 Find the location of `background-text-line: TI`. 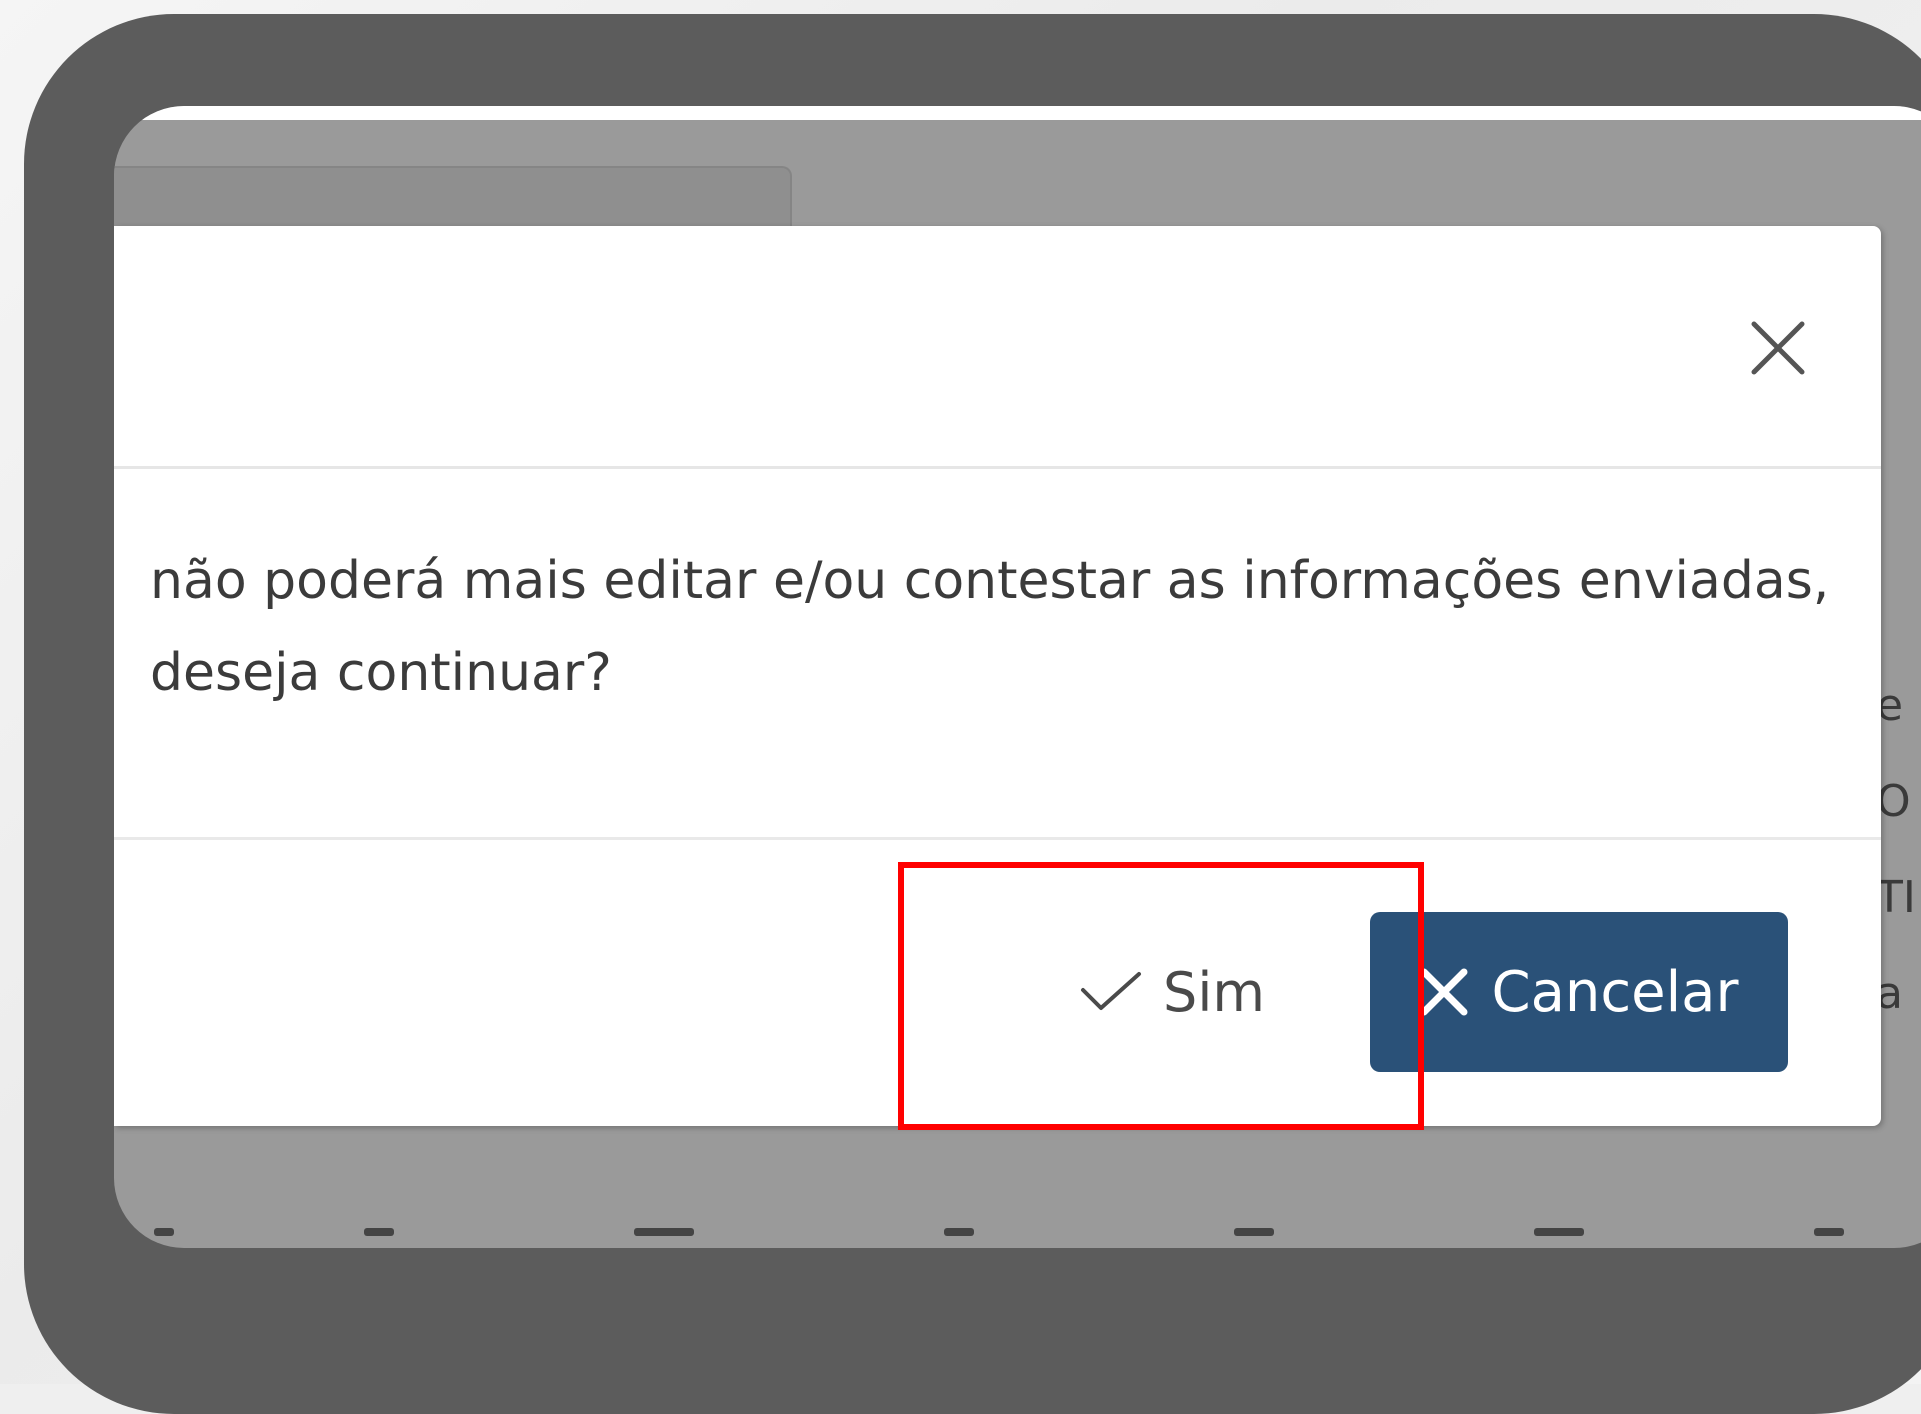

background-text-line: TI is located at coordinates (1896, 897).